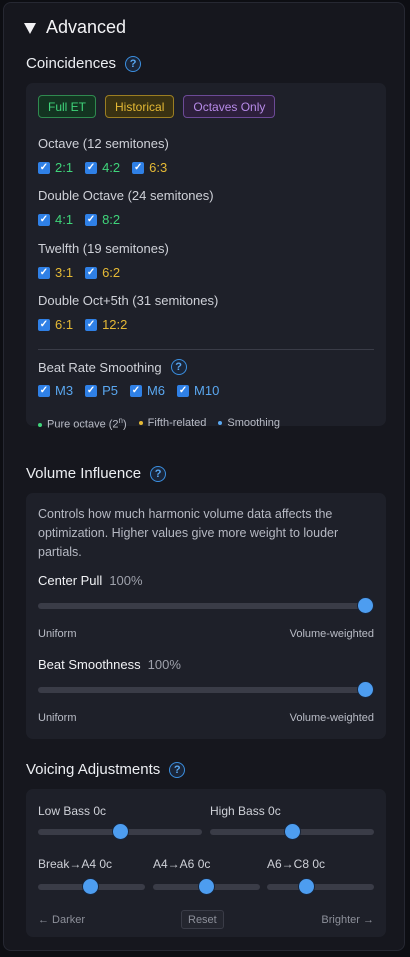 The height and width of the screenshot is (957, 410). Describe the element at coordinates (140, 423) in the screenshot. I see `yellow-dot-icon` at that location.